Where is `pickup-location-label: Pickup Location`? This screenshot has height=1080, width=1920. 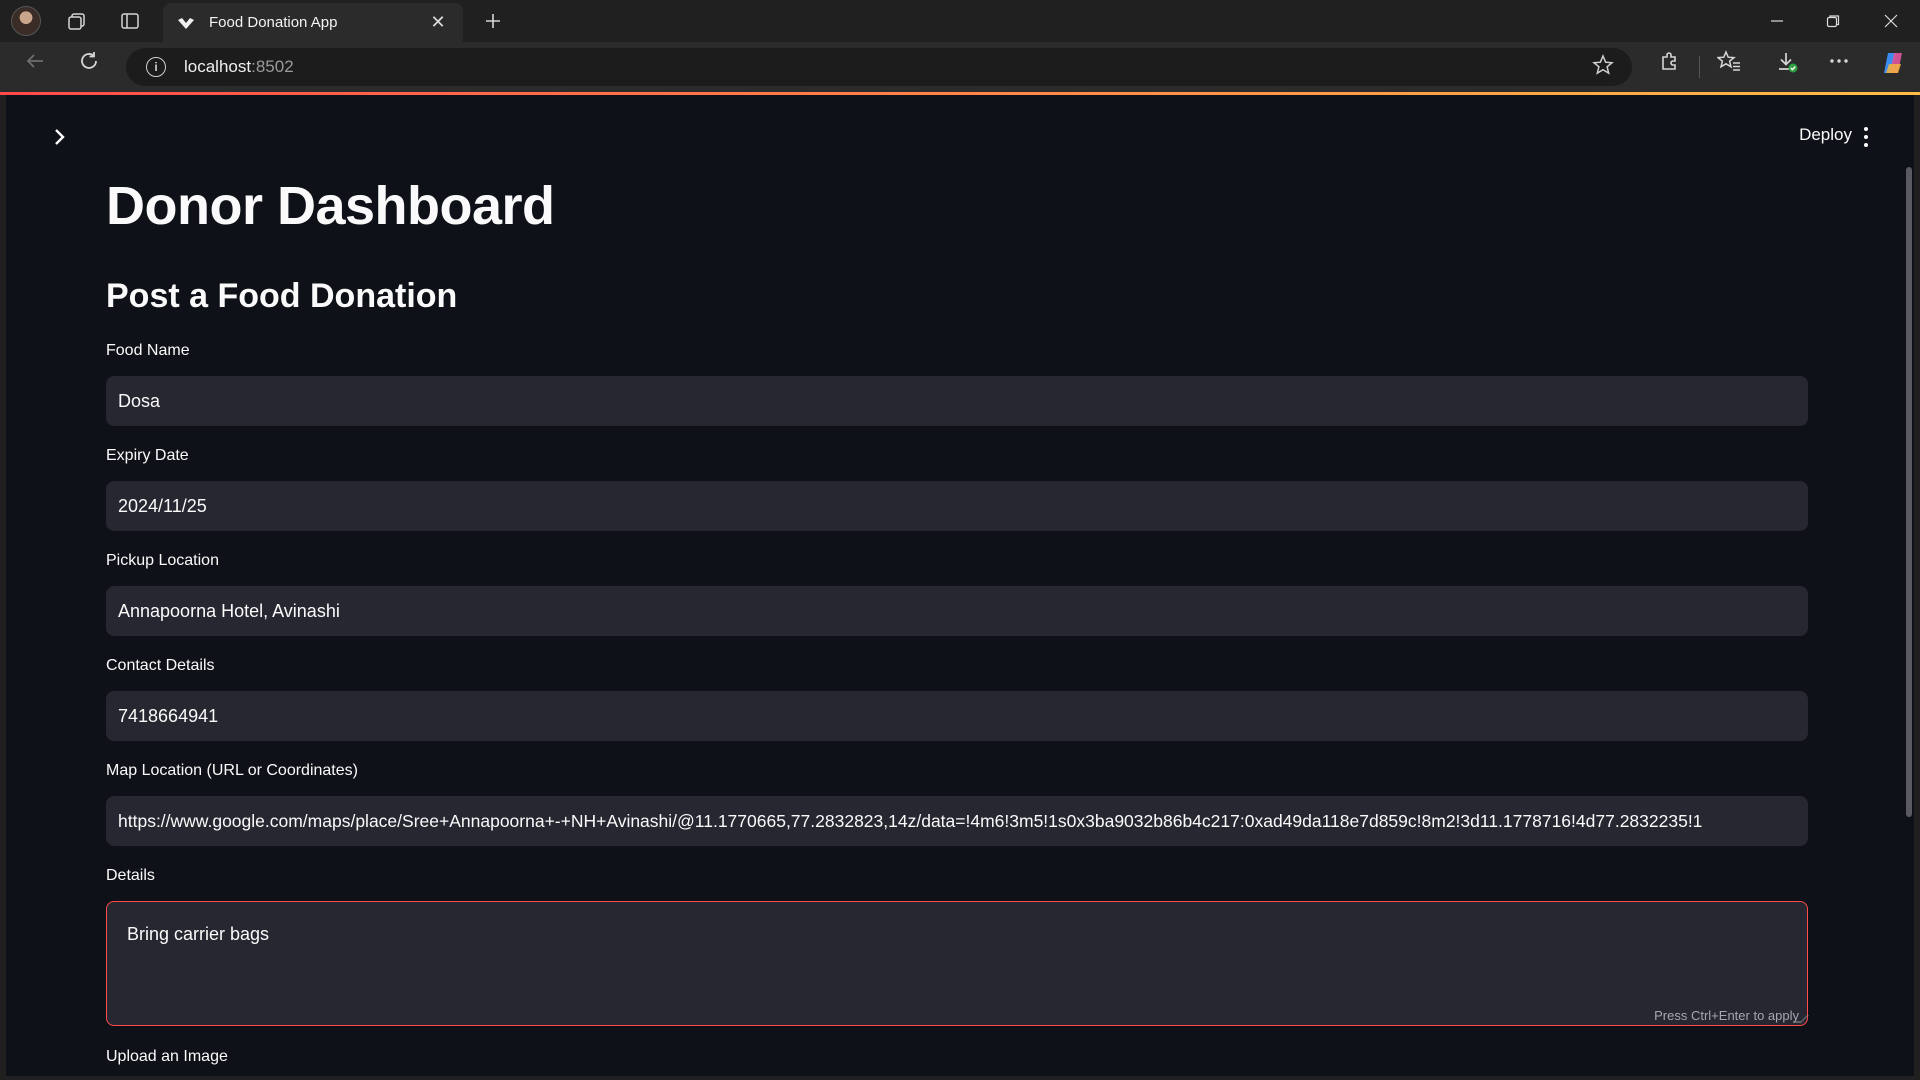 pickup-location-label: Pickup Location is located at coordinates (162, 560).